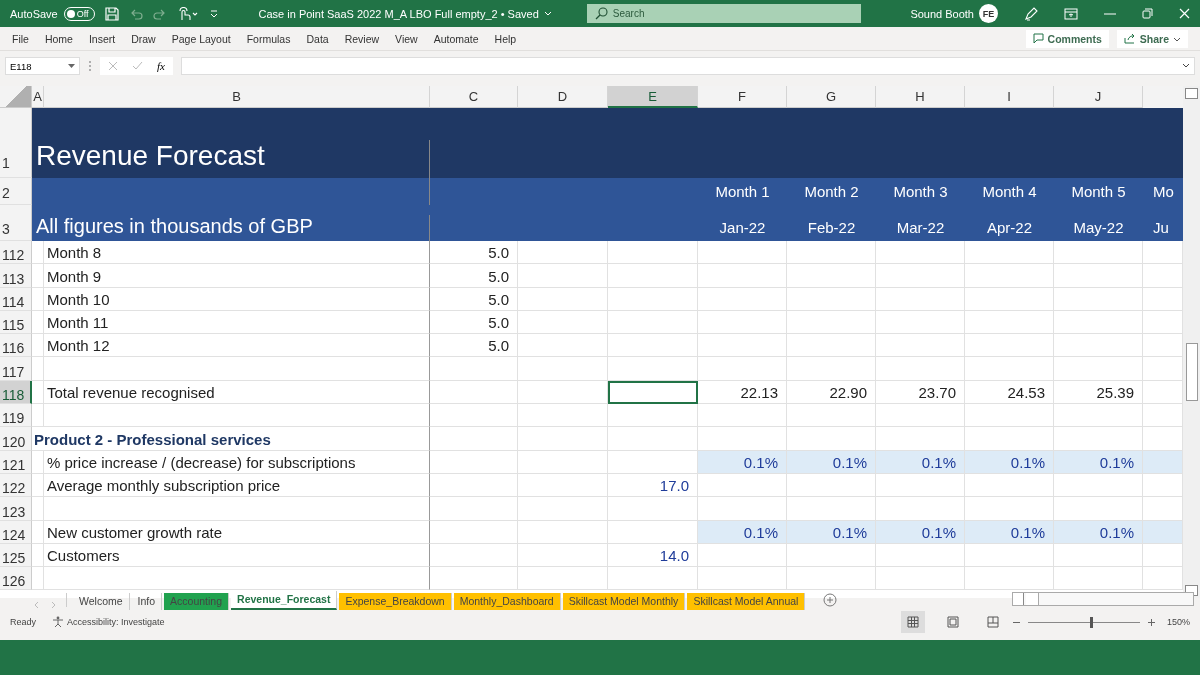 Image resolution: width=1200 pixels, height=675 pixels. I want to click on row-header: 120, so click(16, 439).